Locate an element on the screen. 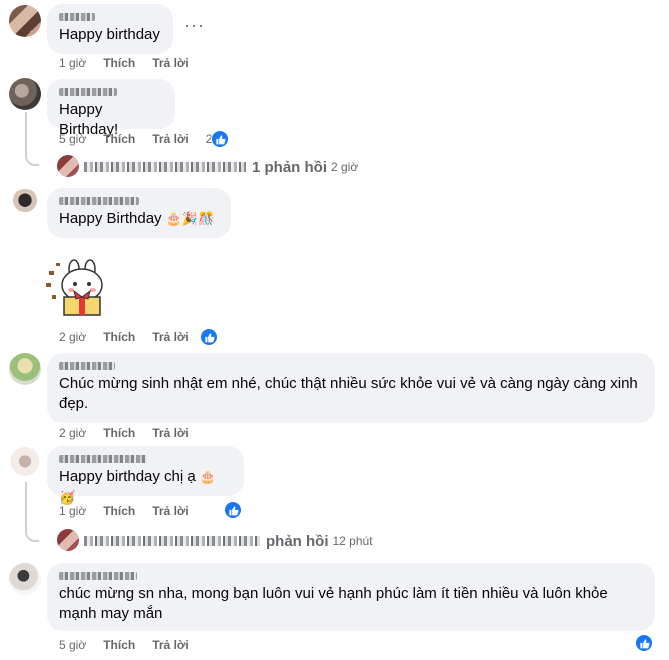 This screenshot has width=669, height=660. comment-text: Happy birthday is located at coordinates (109, 34).